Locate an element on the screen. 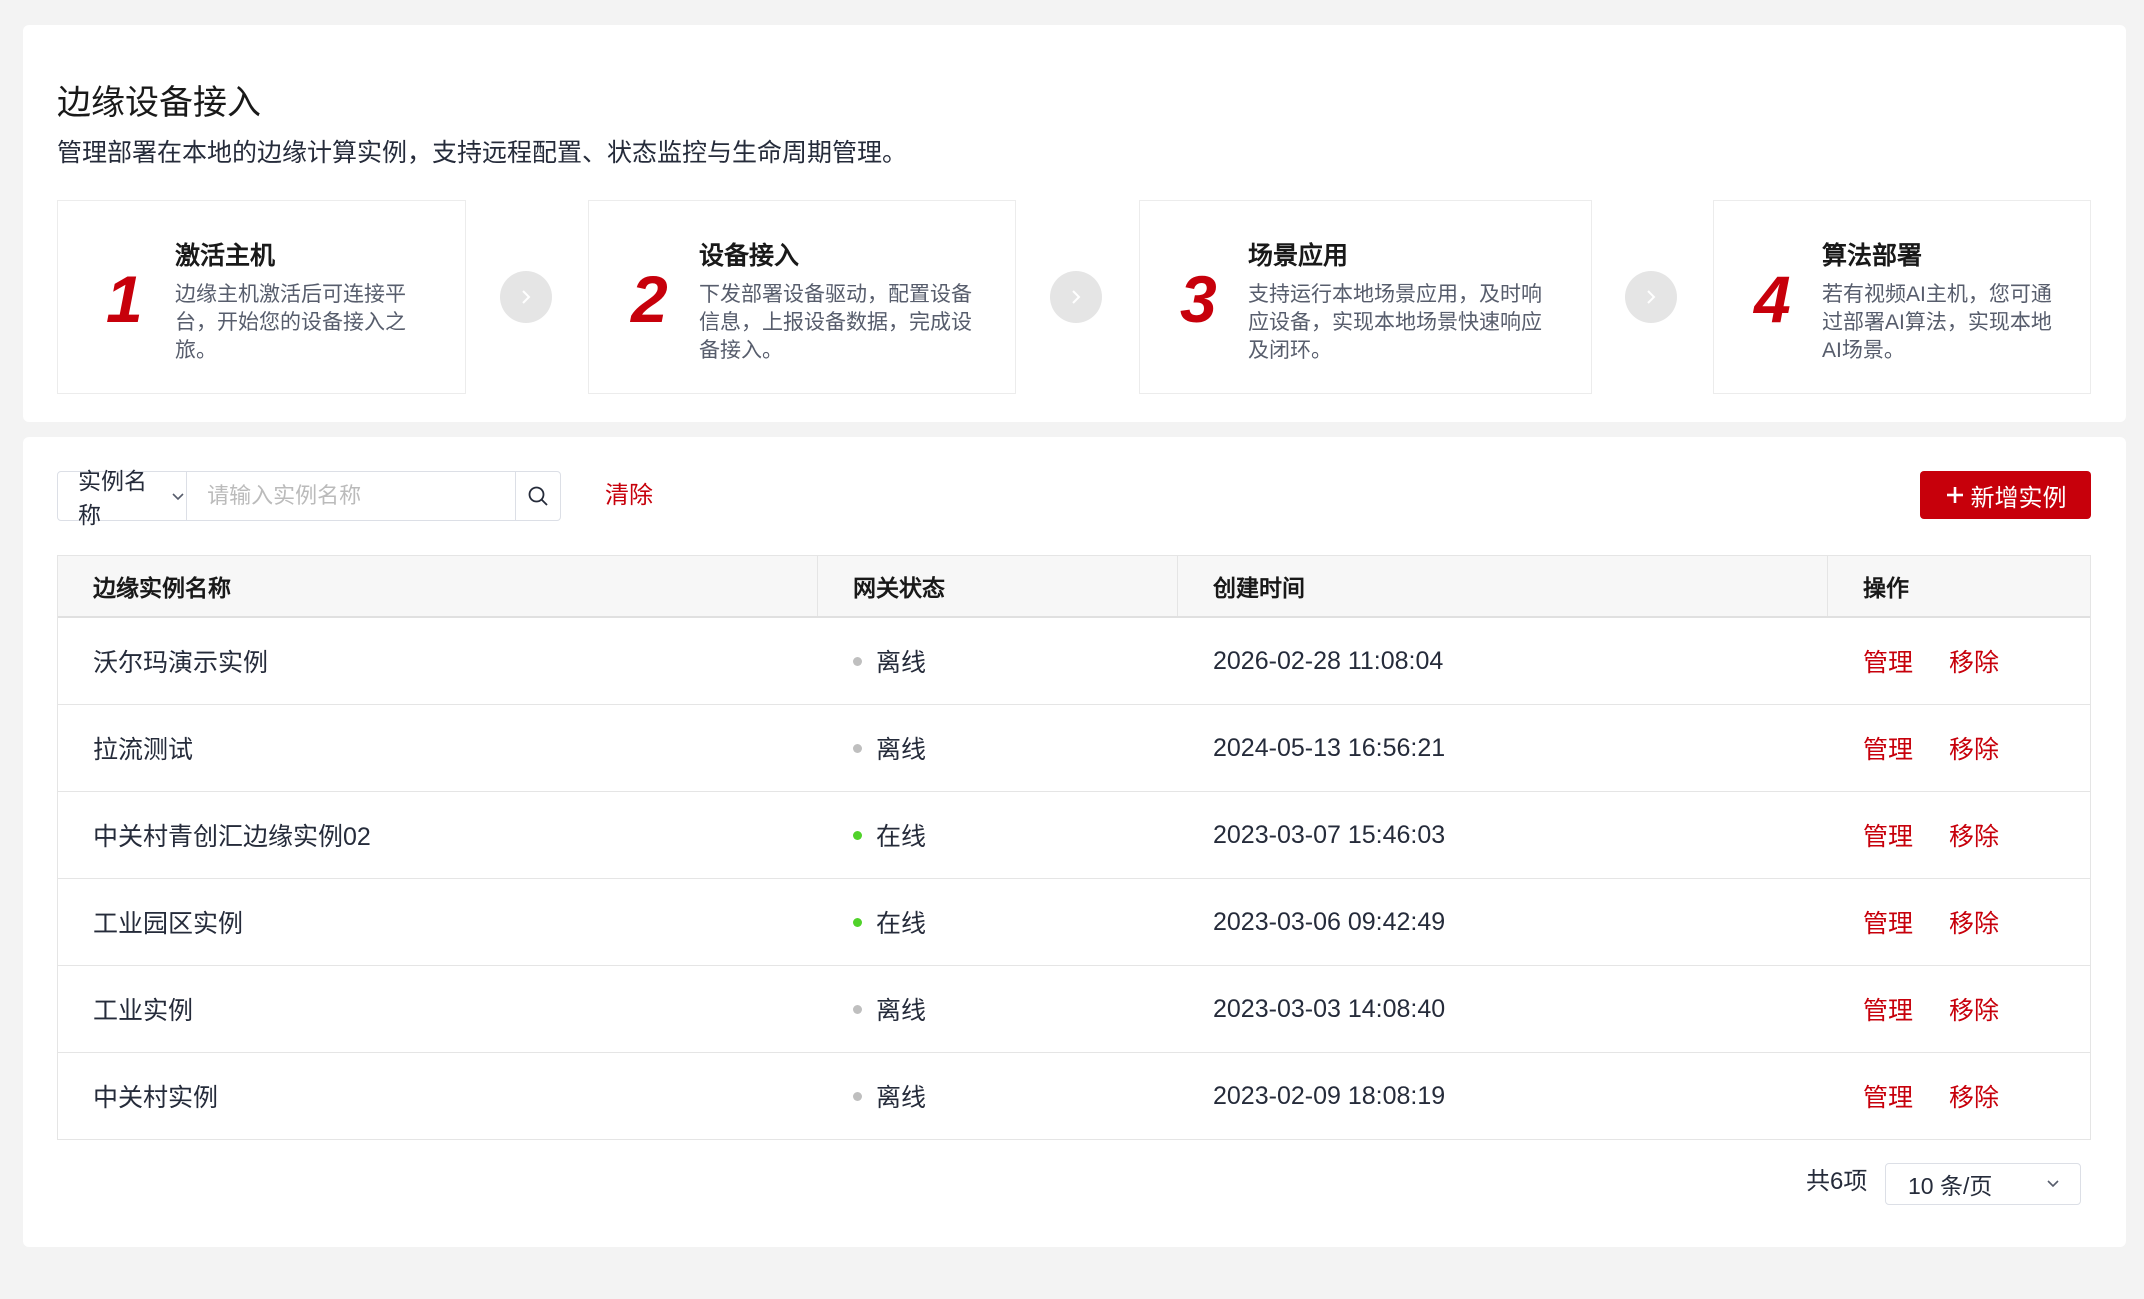 The image size is (2144, 1299). table-row: 拉流测试 离线 2024-05-13 16:56:21 管理 移除 is located at coordinates (1074, 748).